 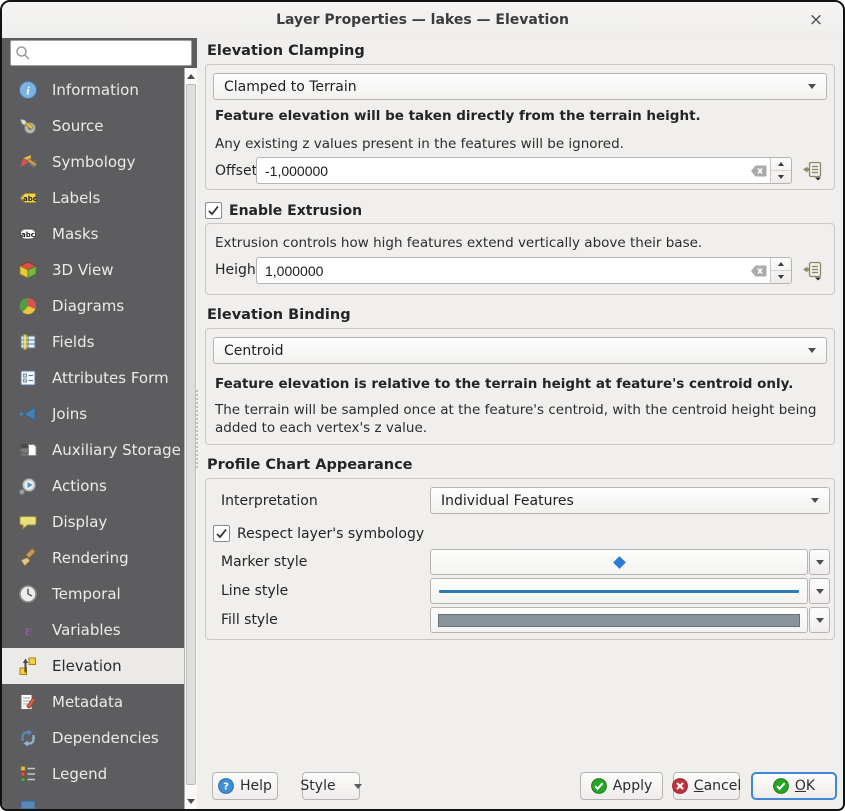 I want to click on information-icon: i, so click(x=28, y=90).